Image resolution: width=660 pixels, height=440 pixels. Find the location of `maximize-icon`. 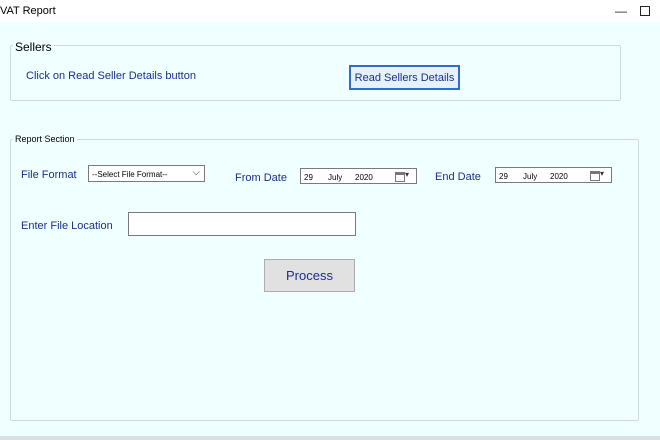

maximize-icon is located at coordinates (645, 11).